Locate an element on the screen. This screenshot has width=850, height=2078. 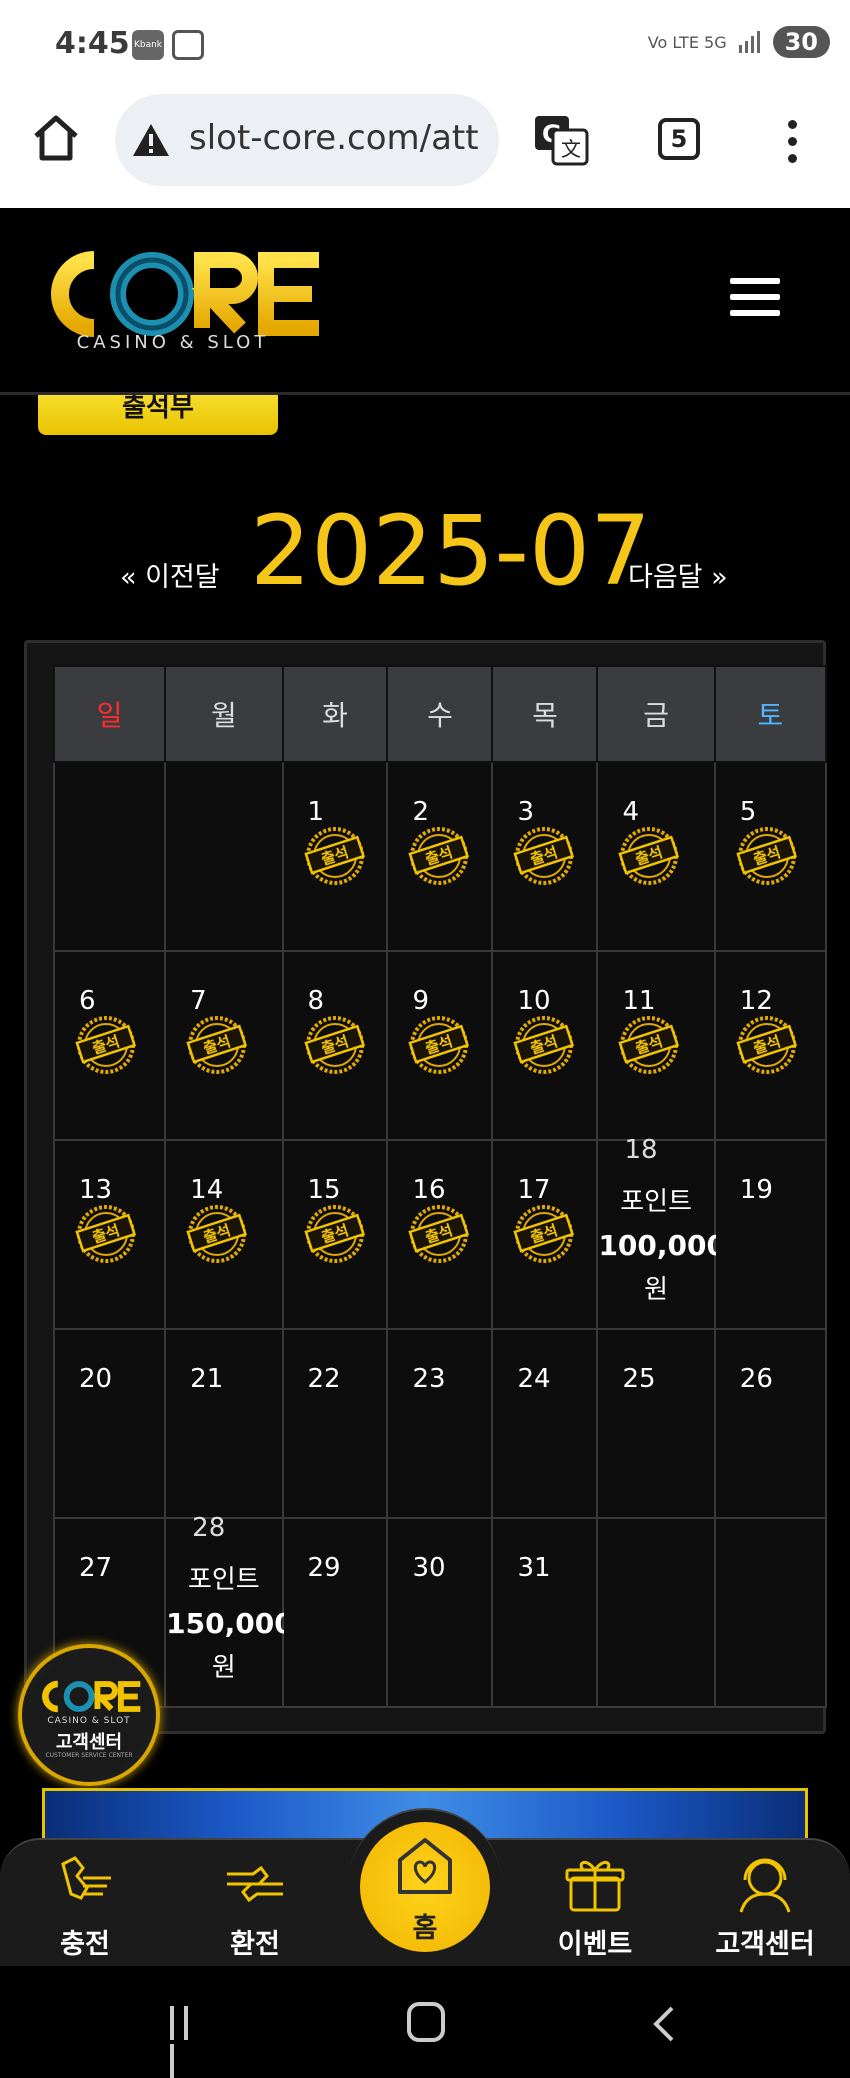
headset-icon is located at coordinates (765, 1885).